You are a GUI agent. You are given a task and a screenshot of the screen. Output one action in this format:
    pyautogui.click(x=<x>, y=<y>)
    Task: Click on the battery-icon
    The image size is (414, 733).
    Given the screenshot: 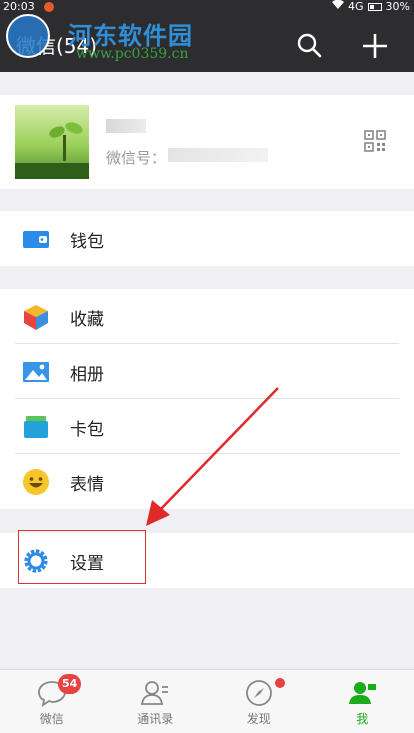 What is the action you would take?
    pyautogui.click(x=374, y=7)
    